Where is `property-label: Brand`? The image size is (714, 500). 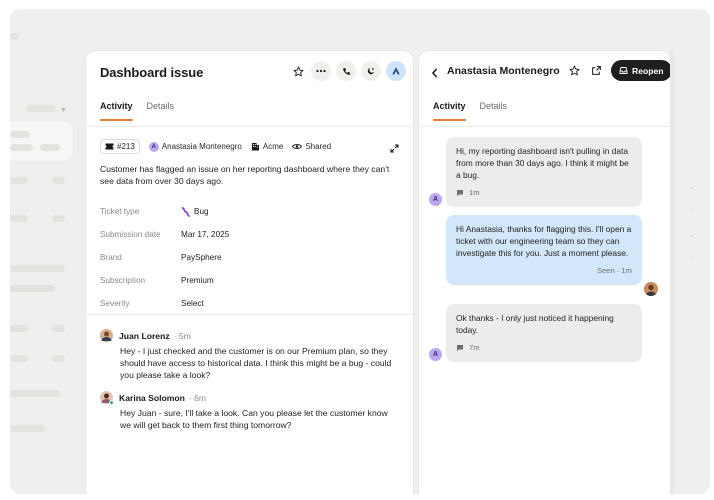 property-label: Brand is located at coordinates (111, 257).